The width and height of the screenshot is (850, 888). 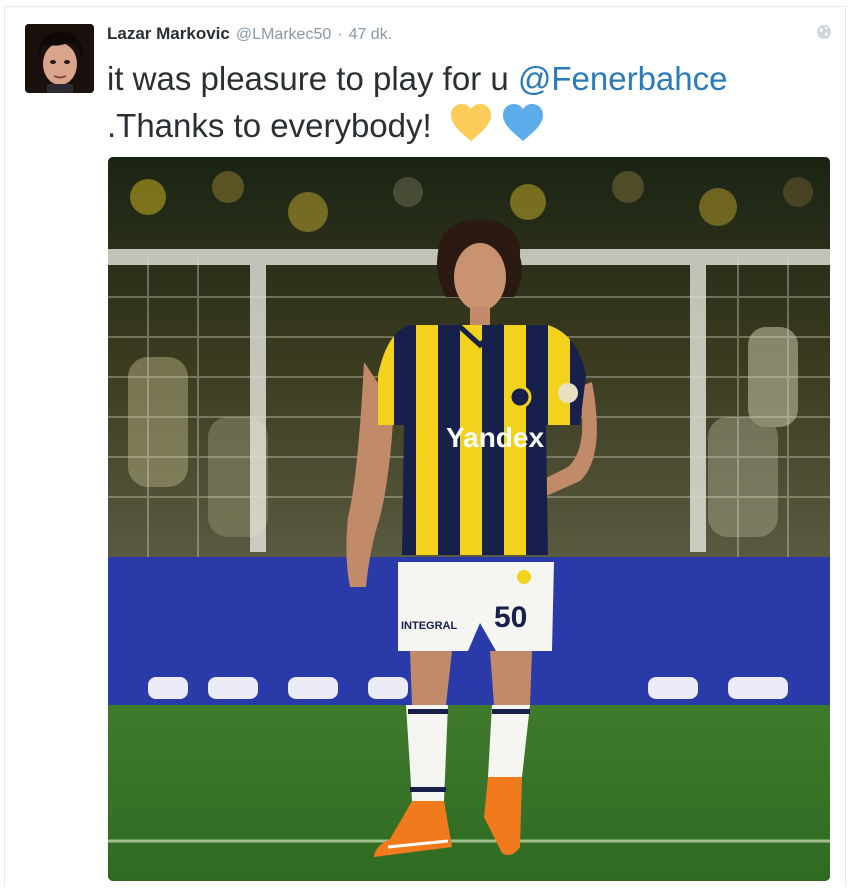 What do you see at coordinates (283, 35) in the screenshot?
I see `screen-name: @LMarkec50` at bounding box center [283, 35].